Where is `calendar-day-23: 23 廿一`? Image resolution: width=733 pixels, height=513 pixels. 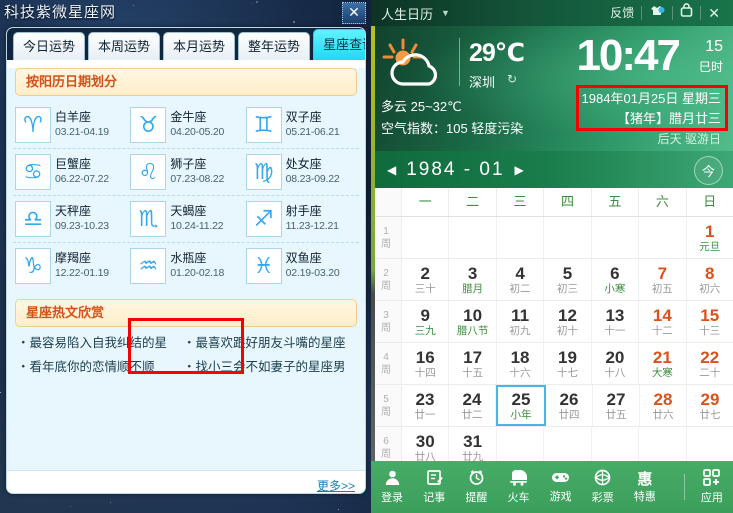 calendar-day-23: 23 廿一 is located at coordinates (425, 405).